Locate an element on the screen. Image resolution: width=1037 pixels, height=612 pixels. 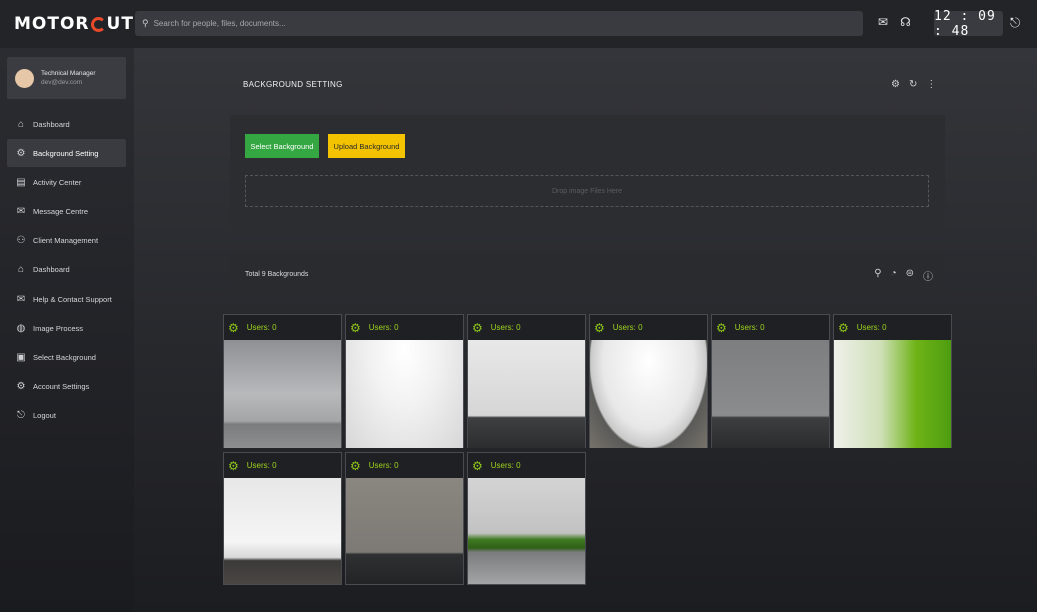
sidebar-item-label: Image Process is located at coordinates (58, 328).